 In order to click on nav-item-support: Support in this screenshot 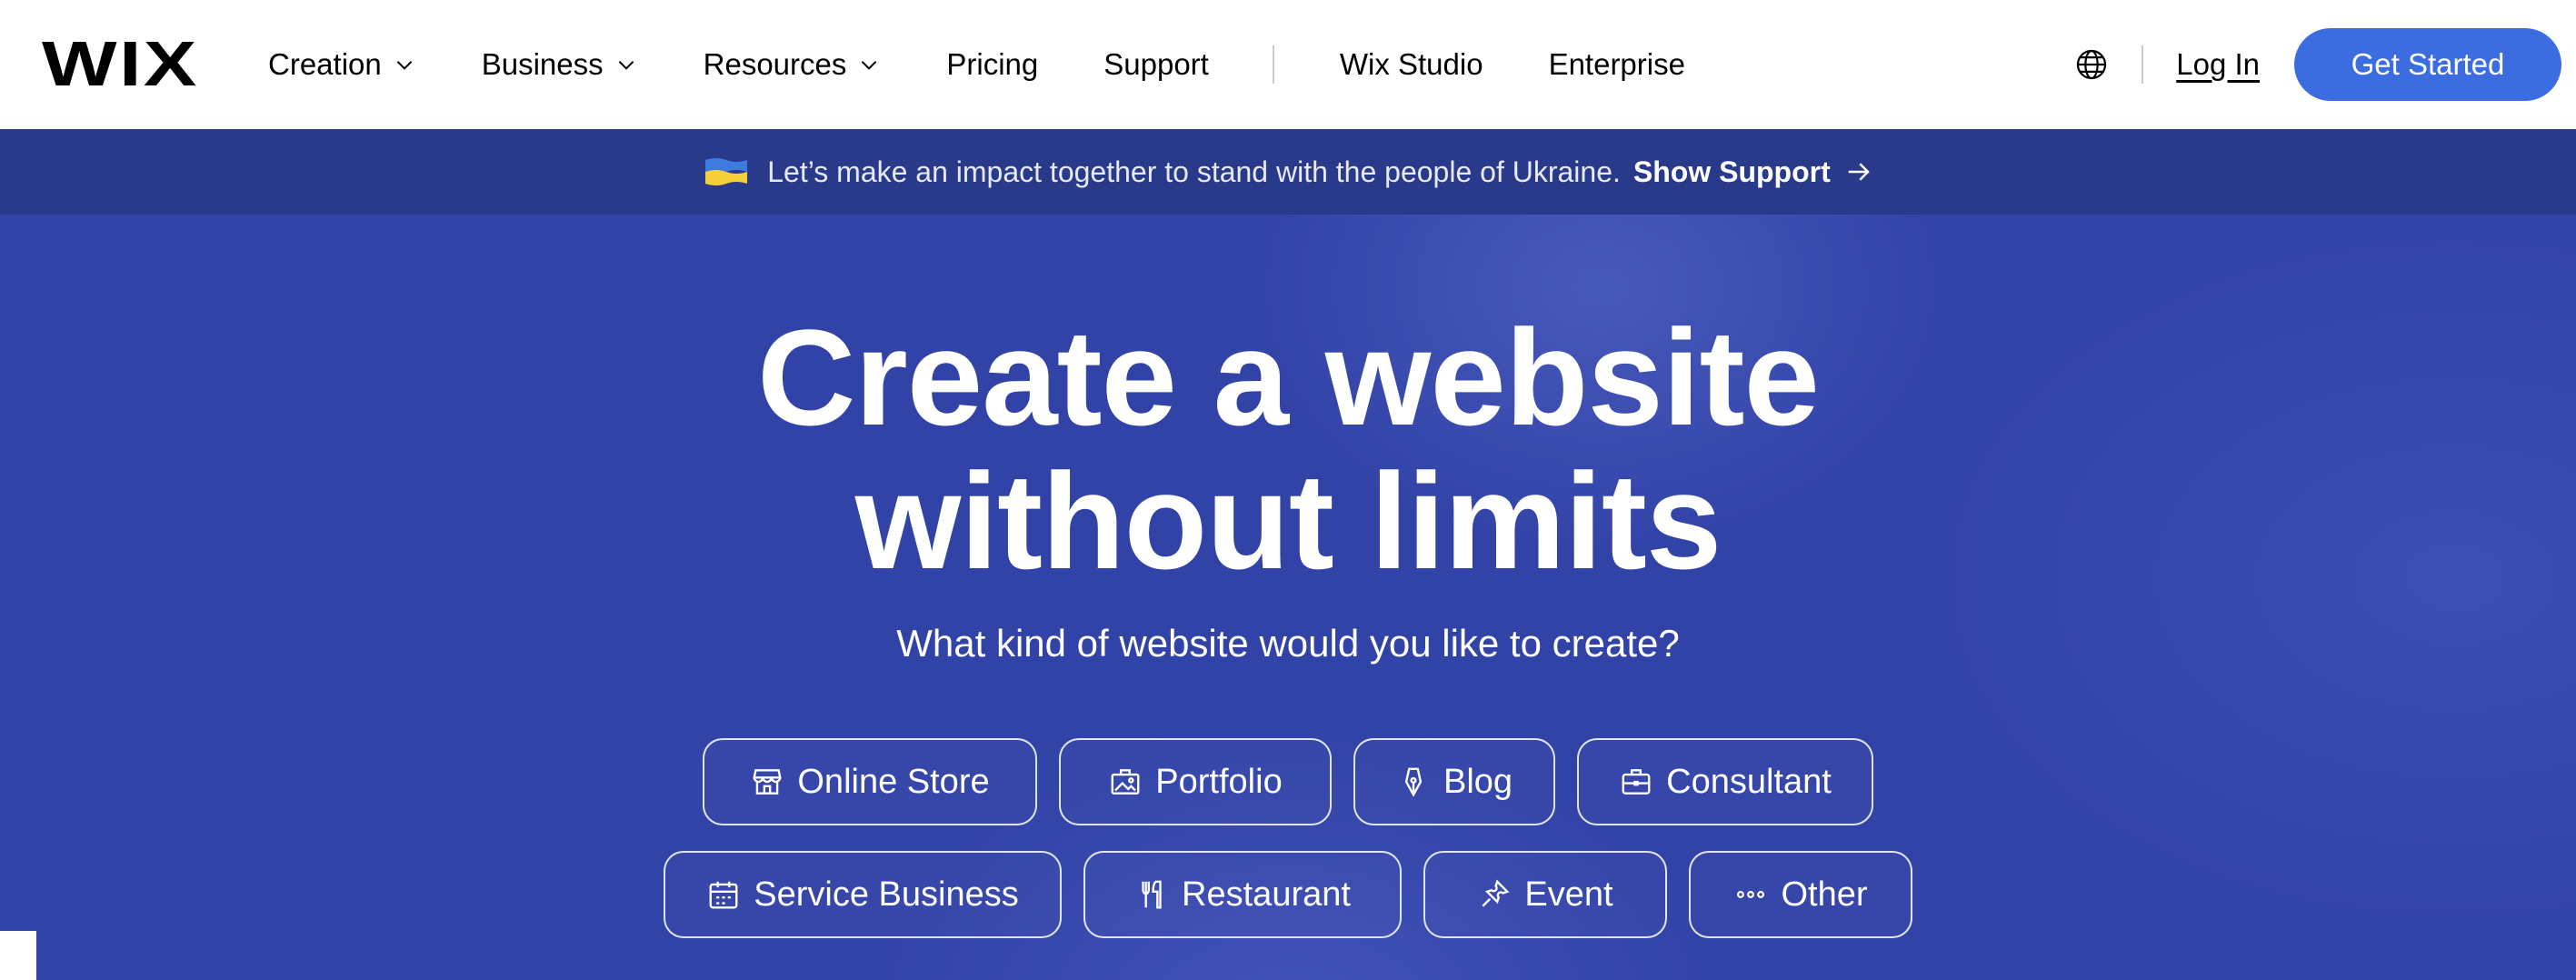, I will do `click(1156, 64)`.